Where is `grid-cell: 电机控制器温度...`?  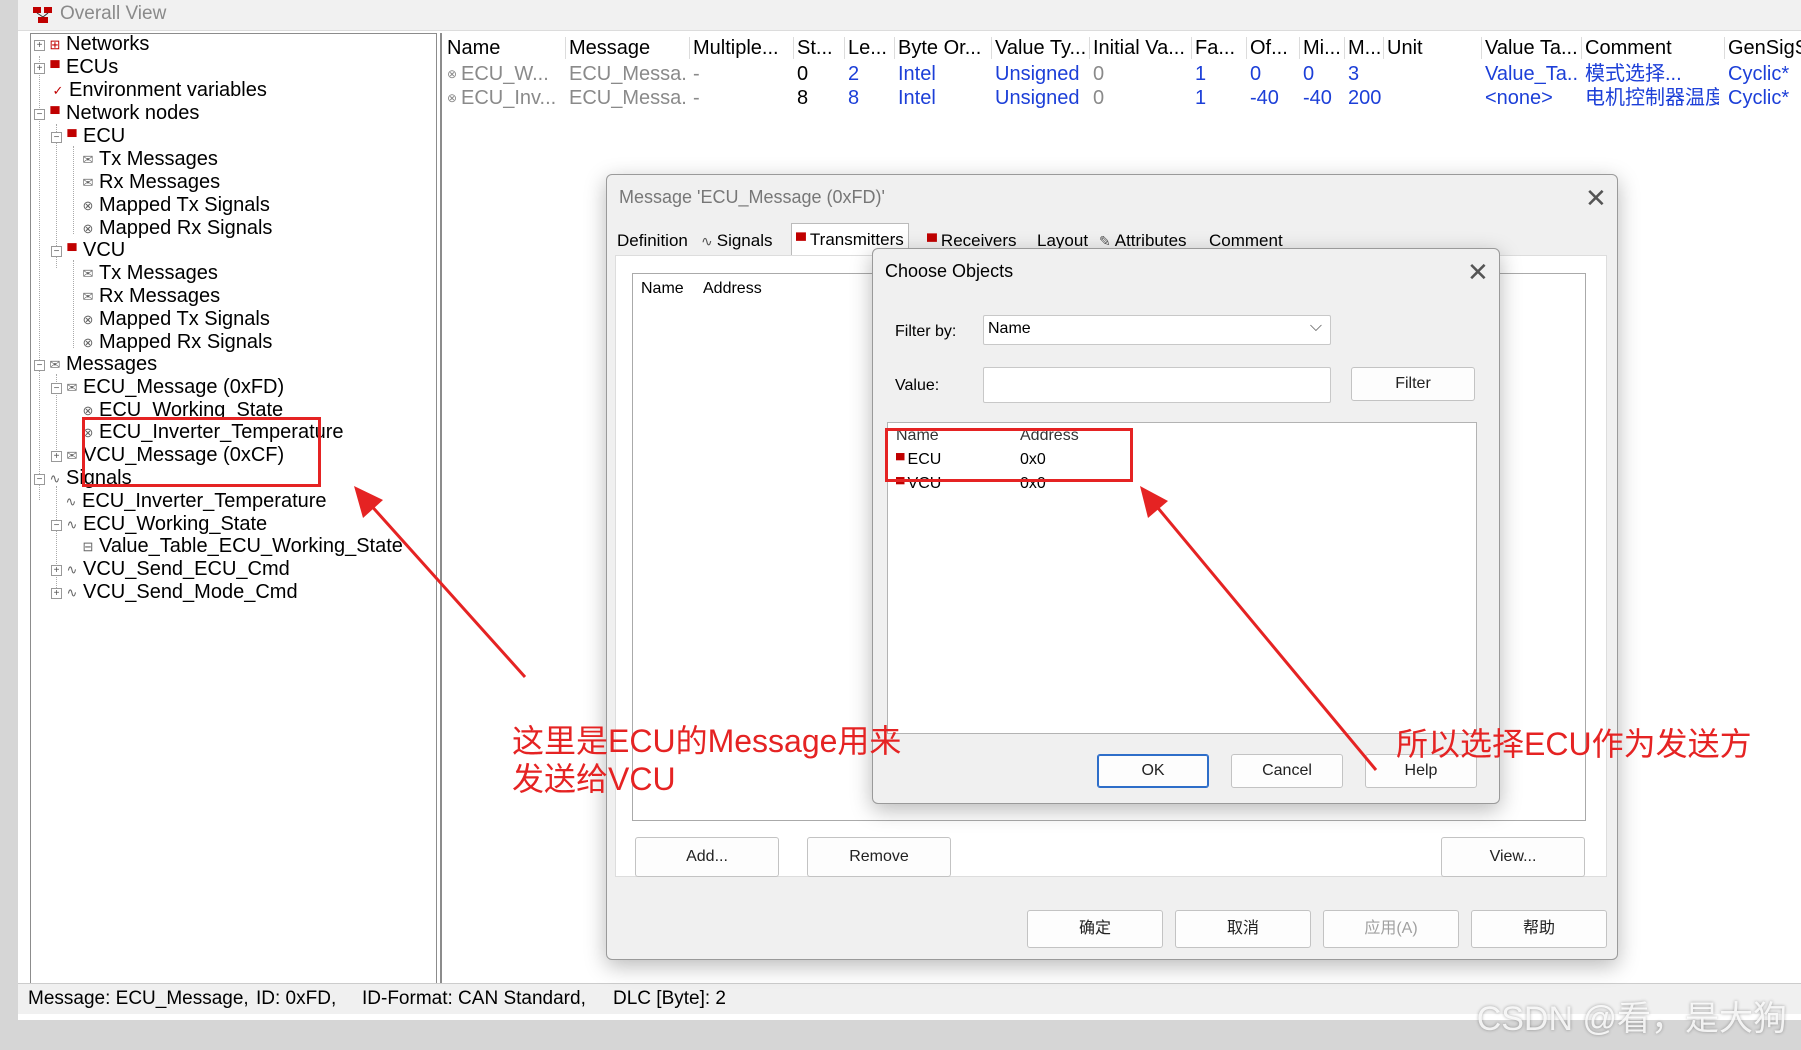 grid-cell: 电机控制器温度... is located at coordinates (1652, 98).